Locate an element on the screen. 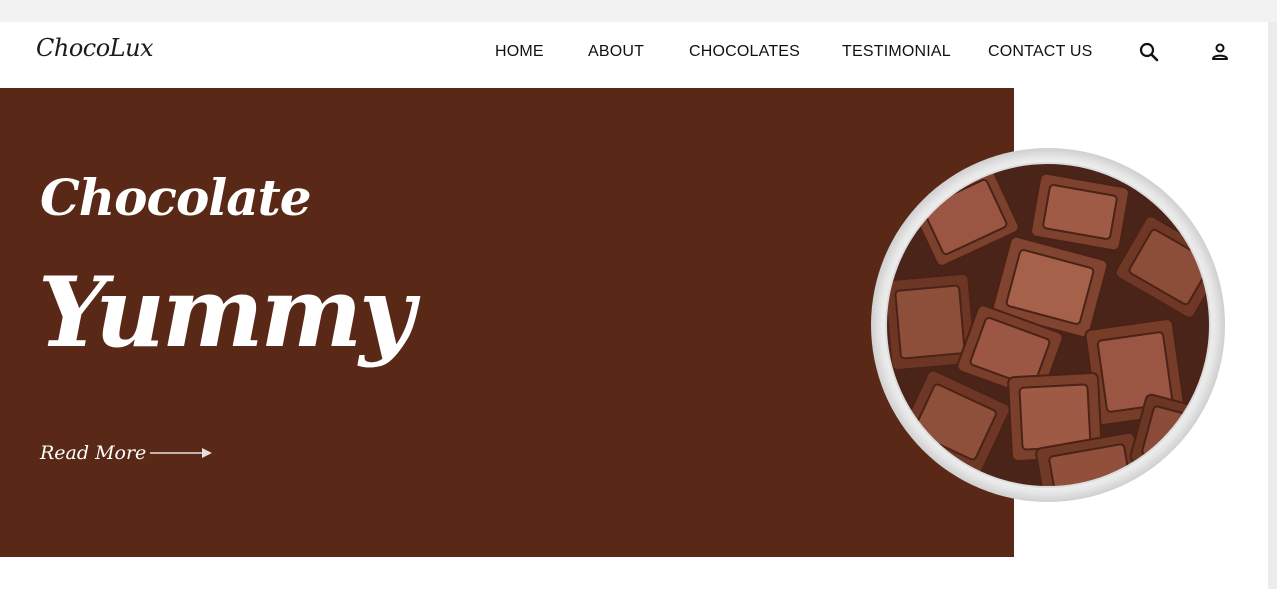 The width and height of the screenshot is (1277, 589). user-icon is located at coordinates (1220, 52).